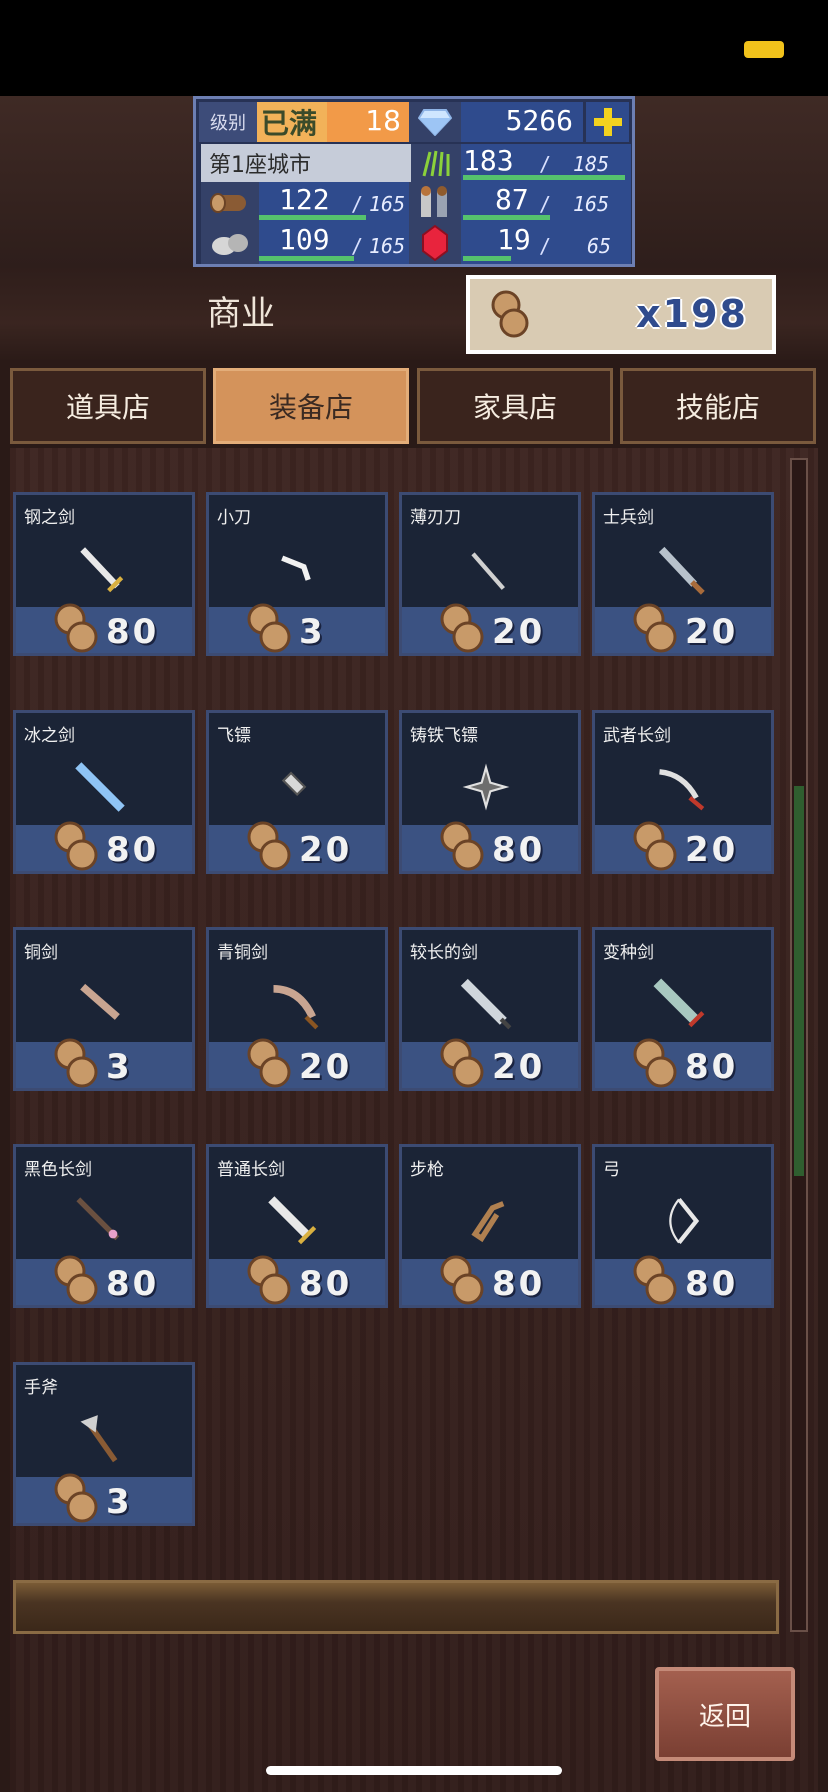  I want to click on gem-icon, so click(435, 122).